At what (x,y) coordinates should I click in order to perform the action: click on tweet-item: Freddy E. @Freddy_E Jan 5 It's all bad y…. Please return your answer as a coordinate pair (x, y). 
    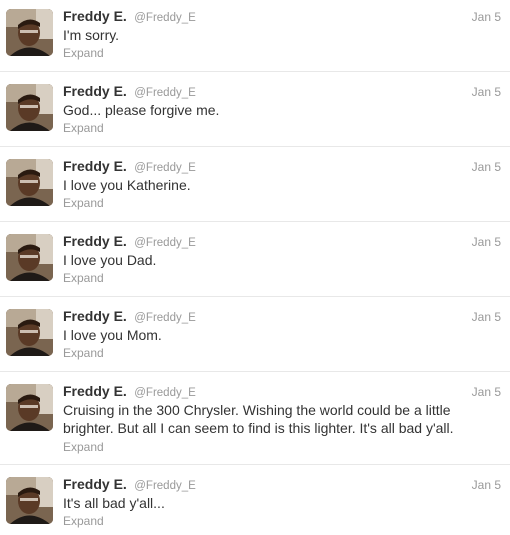
    Looking at the image, I should click on (255, 501).